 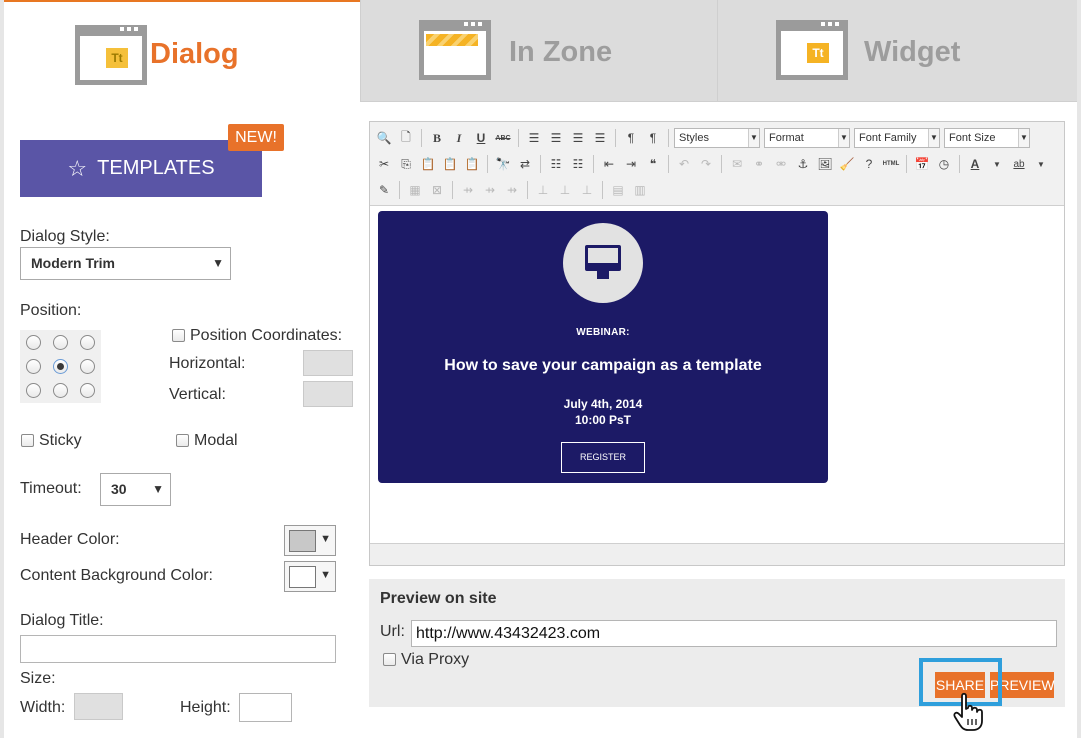 What do you see at coordinates (603, 365) in the screenshot?
I see `webinar-title: How to save your campaign as a template` at bounding box center [603, 365].